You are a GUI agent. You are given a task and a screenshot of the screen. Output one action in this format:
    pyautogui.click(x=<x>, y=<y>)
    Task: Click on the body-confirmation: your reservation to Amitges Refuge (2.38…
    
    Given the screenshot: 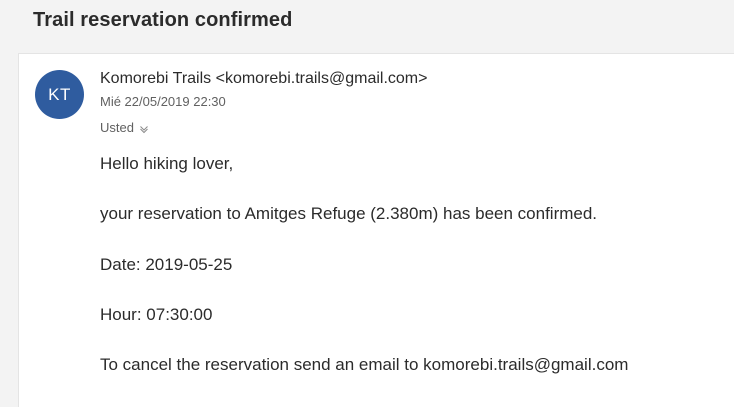 What is the action you would take?
    pyautogui.click(x=349, y=213)
    